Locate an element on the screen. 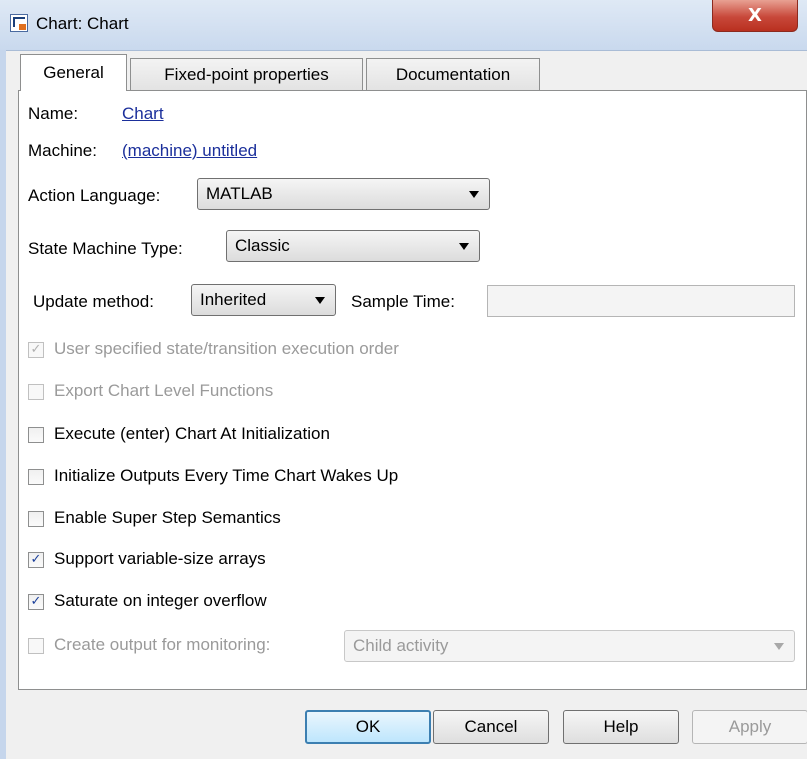 The height and width of the screenshot is (759, 807). name-label: Name: is located at coordinates (53, 113).